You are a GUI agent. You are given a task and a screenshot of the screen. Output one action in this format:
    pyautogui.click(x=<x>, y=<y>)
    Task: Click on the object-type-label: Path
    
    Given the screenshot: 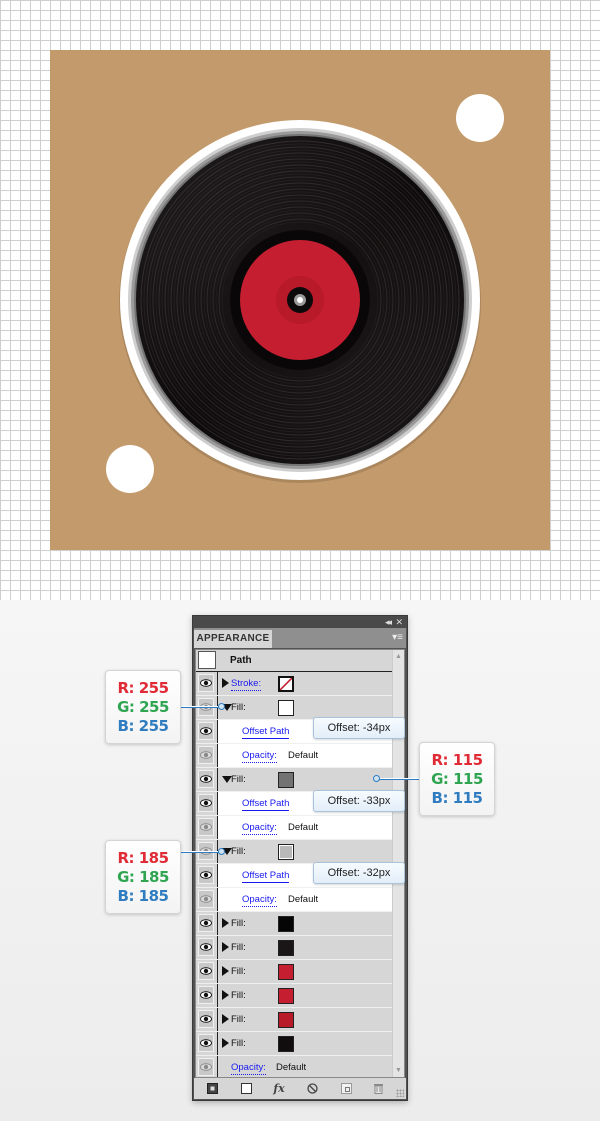 What is the action you would take?
    pyautogui.click(x=241, y=660)
    